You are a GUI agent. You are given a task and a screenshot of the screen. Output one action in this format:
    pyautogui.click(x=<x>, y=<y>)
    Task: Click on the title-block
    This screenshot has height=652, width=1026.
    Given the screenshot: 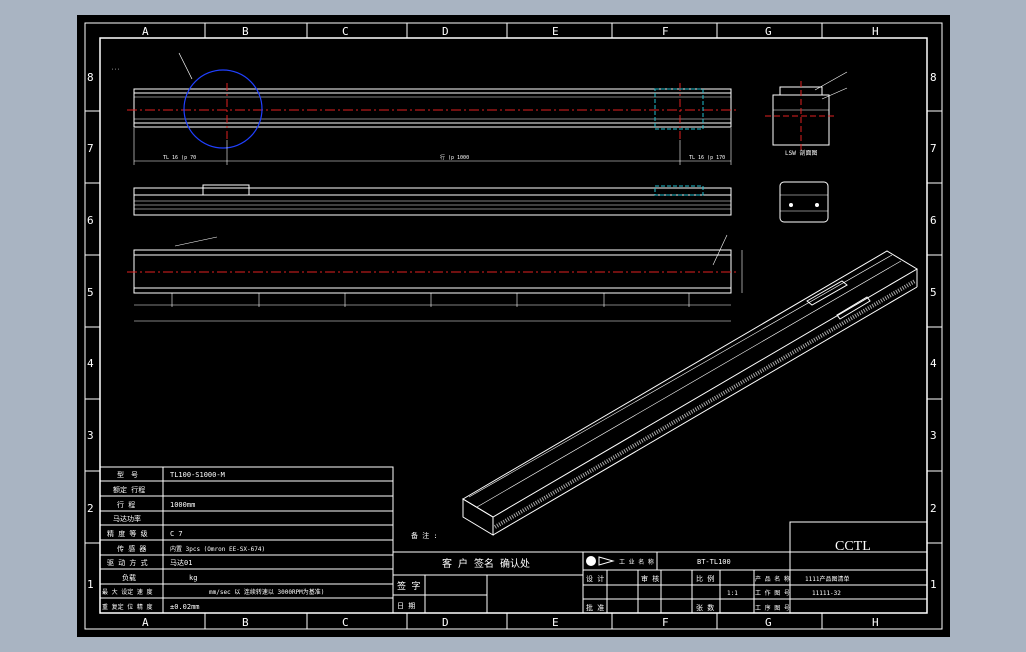 What is the action you would take?
    pyautogui.click(x=755, y=567)
    